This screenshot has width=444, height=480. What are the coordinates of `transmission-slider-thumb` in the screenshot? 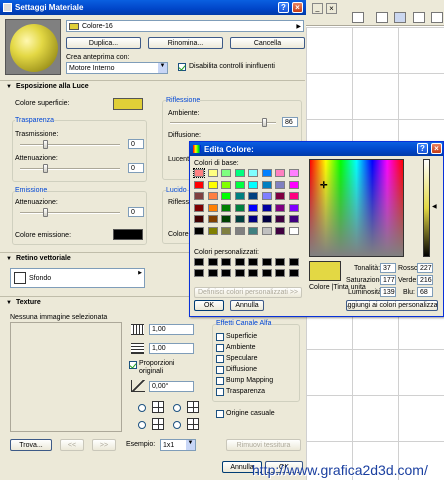 It's located at (45, 144).